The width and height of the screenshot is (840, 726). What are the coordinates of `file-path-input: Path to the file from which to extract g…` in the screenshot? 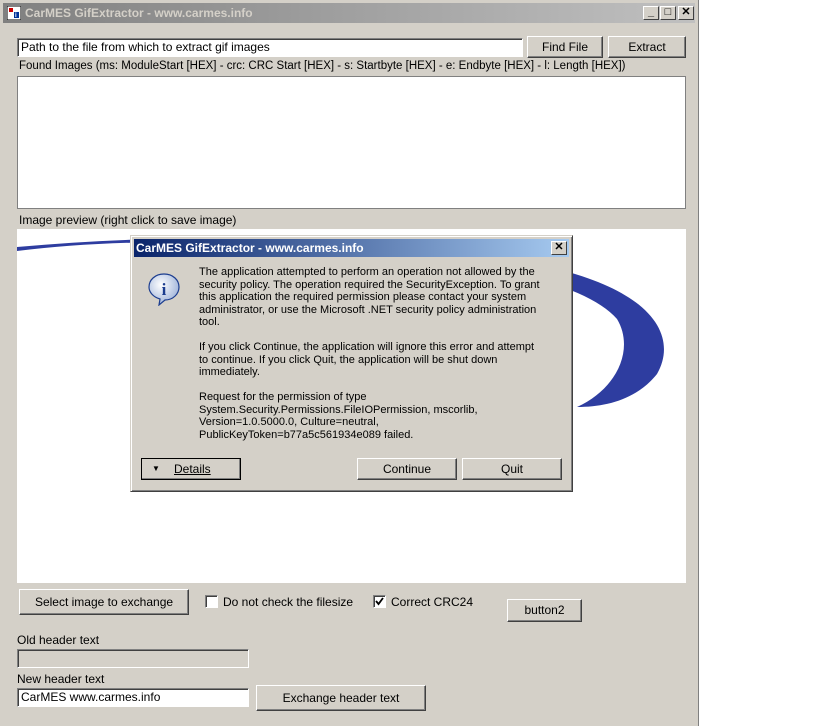 It's located at (270, 47).